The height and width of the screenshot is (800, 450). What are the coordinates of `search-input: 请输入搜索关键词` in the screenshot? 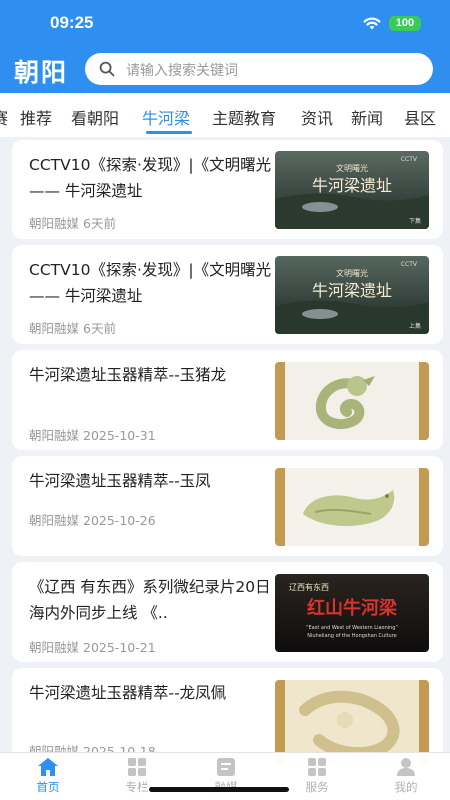 It's located at (259, 69).